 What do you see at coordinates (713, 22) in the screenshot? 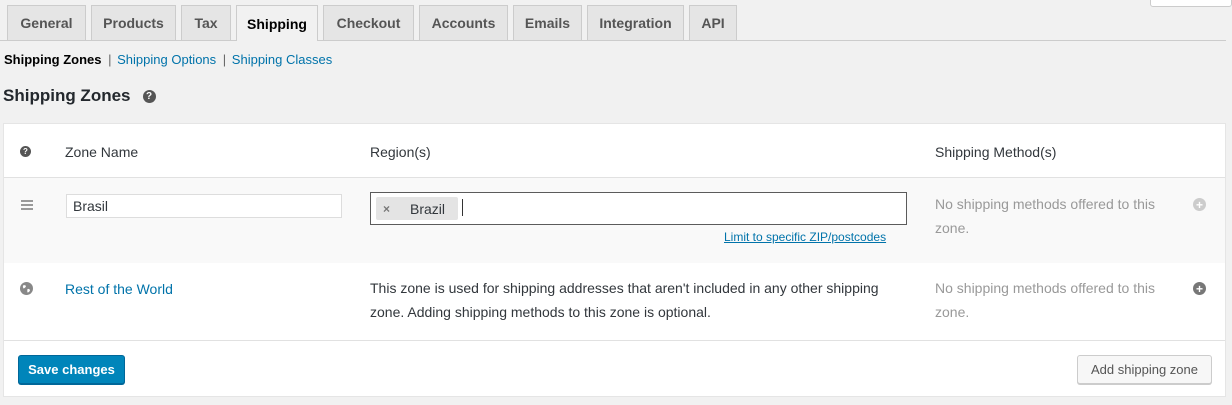
I see `tab-api: API` at bounding box center [713, 22].